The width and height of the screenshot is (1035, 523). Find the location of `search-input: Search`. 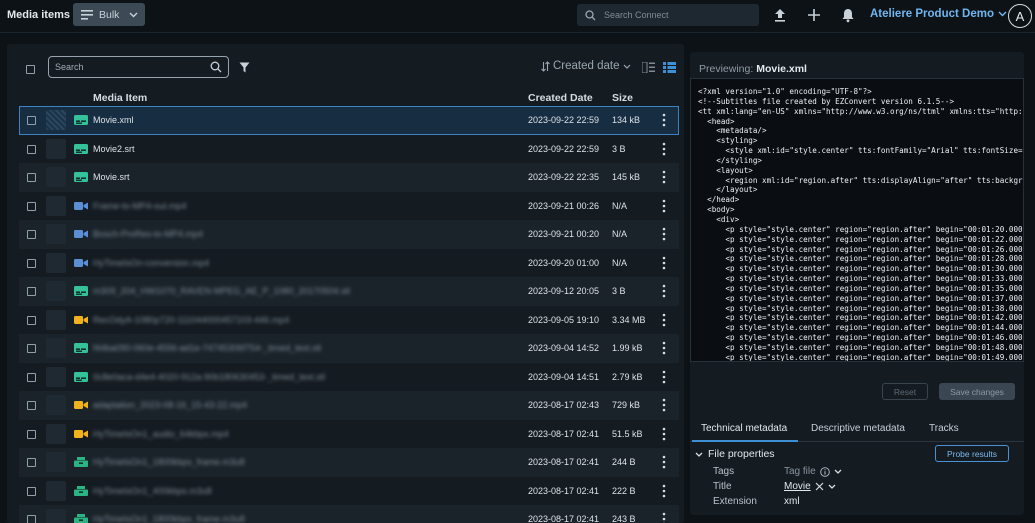

search-input: Search is located at coordinates (138, 67).